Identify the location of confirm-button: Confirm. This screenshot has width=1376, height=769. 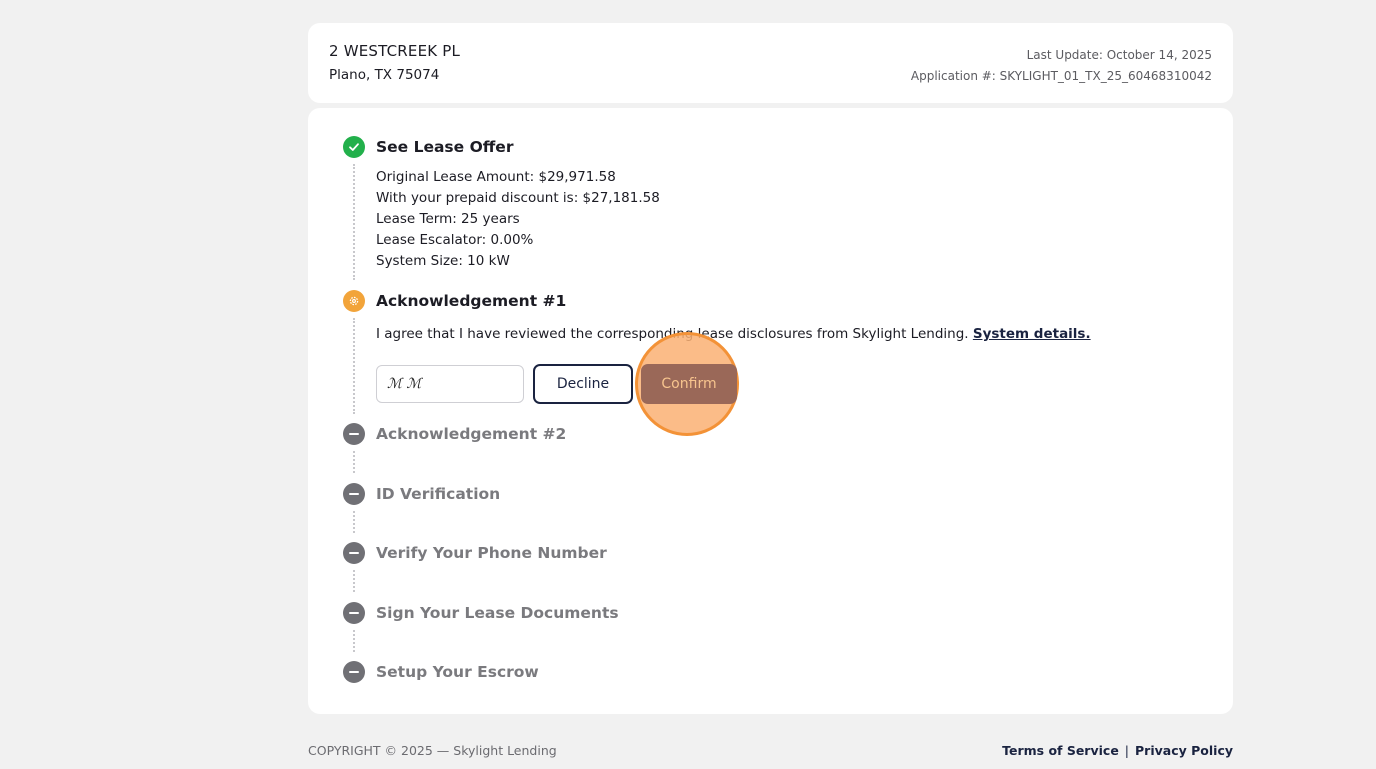
(689, 384).